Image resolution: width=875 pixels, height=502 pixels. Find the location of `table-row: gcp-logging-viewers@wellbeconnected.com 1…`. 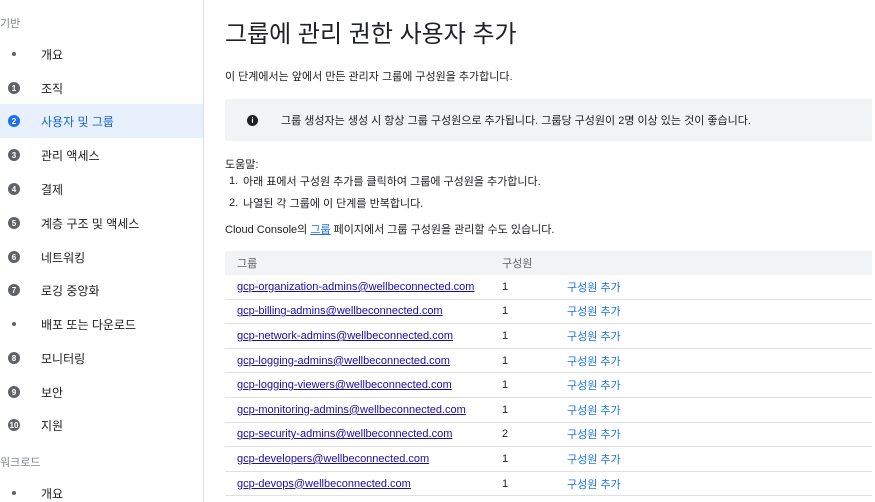

table-row: gcp-logging-viewers@wellbeconnected.com 1… is located at coordinates (548, 385).